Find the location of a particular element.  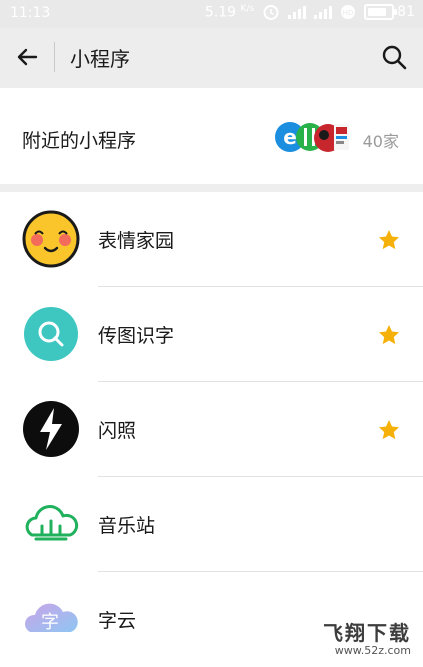

battery-indicator: 81 is located at coordinates (389, 12).